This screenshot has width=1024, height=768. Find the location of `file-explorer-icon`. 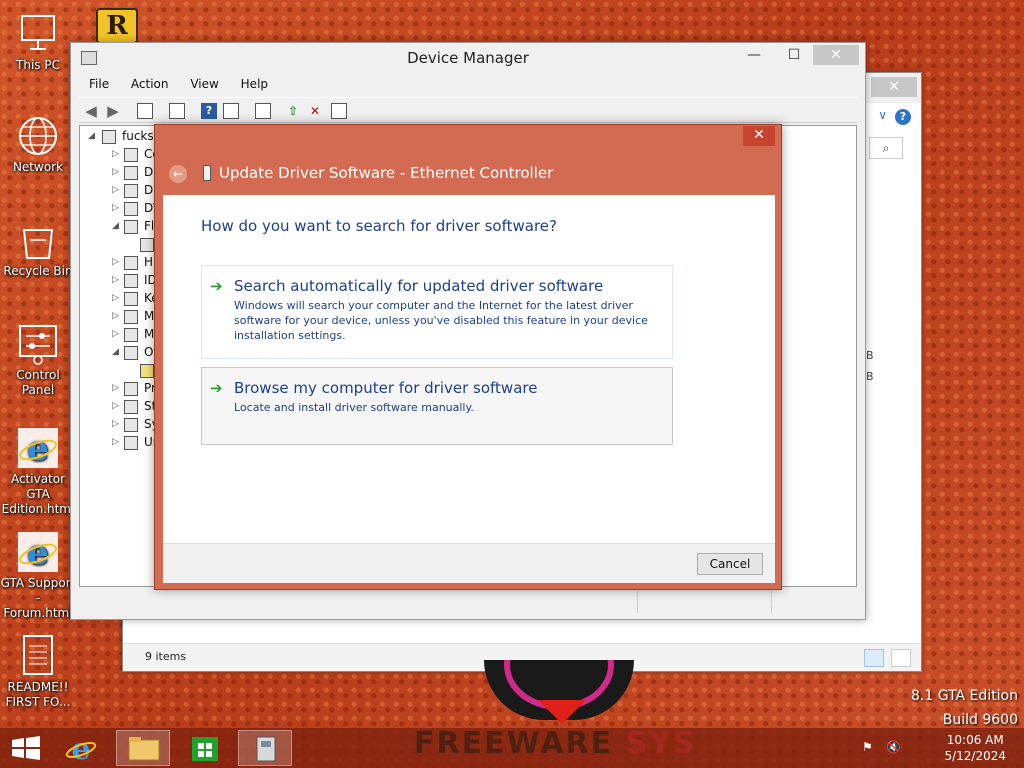

file-explorer-icon is located at coordinates (144, 749).